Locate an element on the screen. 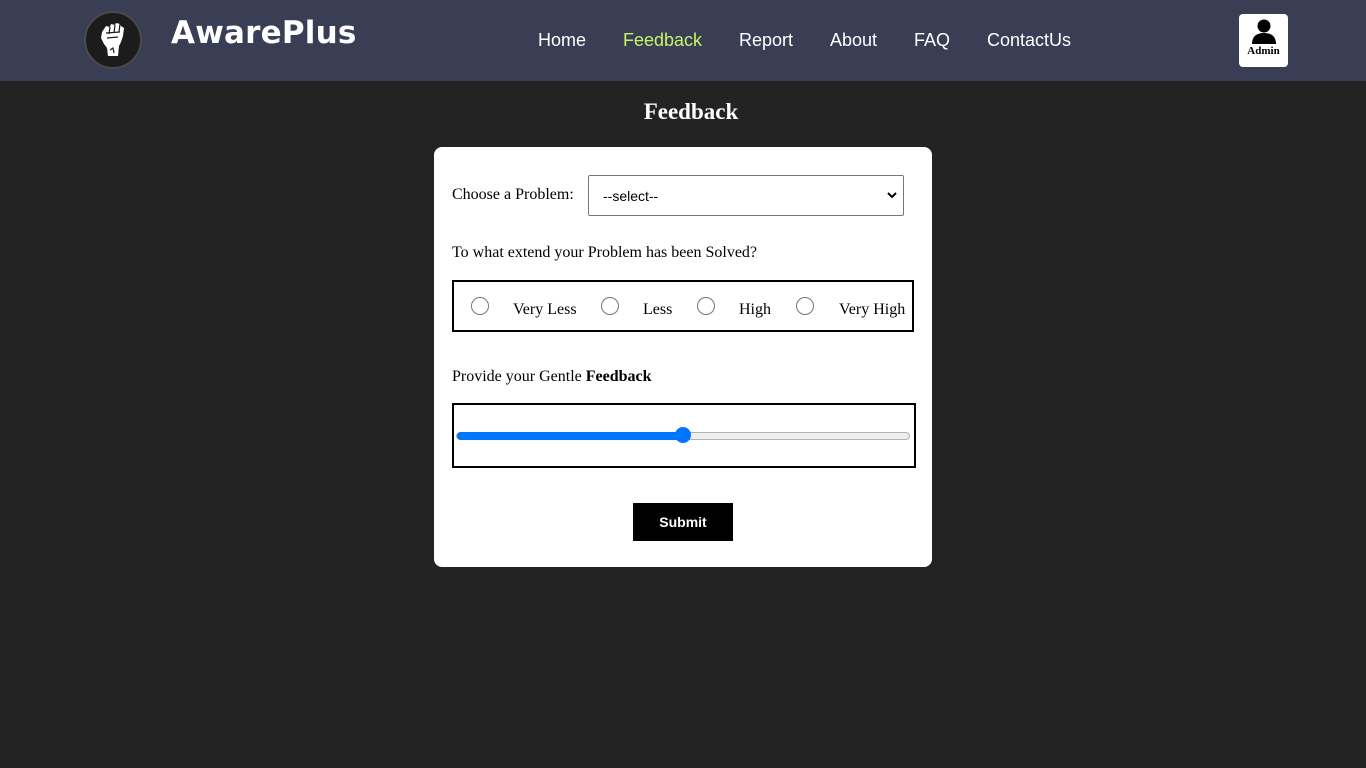 The image size is (1366, 768). radio-high is located at coordinates (706, 306).